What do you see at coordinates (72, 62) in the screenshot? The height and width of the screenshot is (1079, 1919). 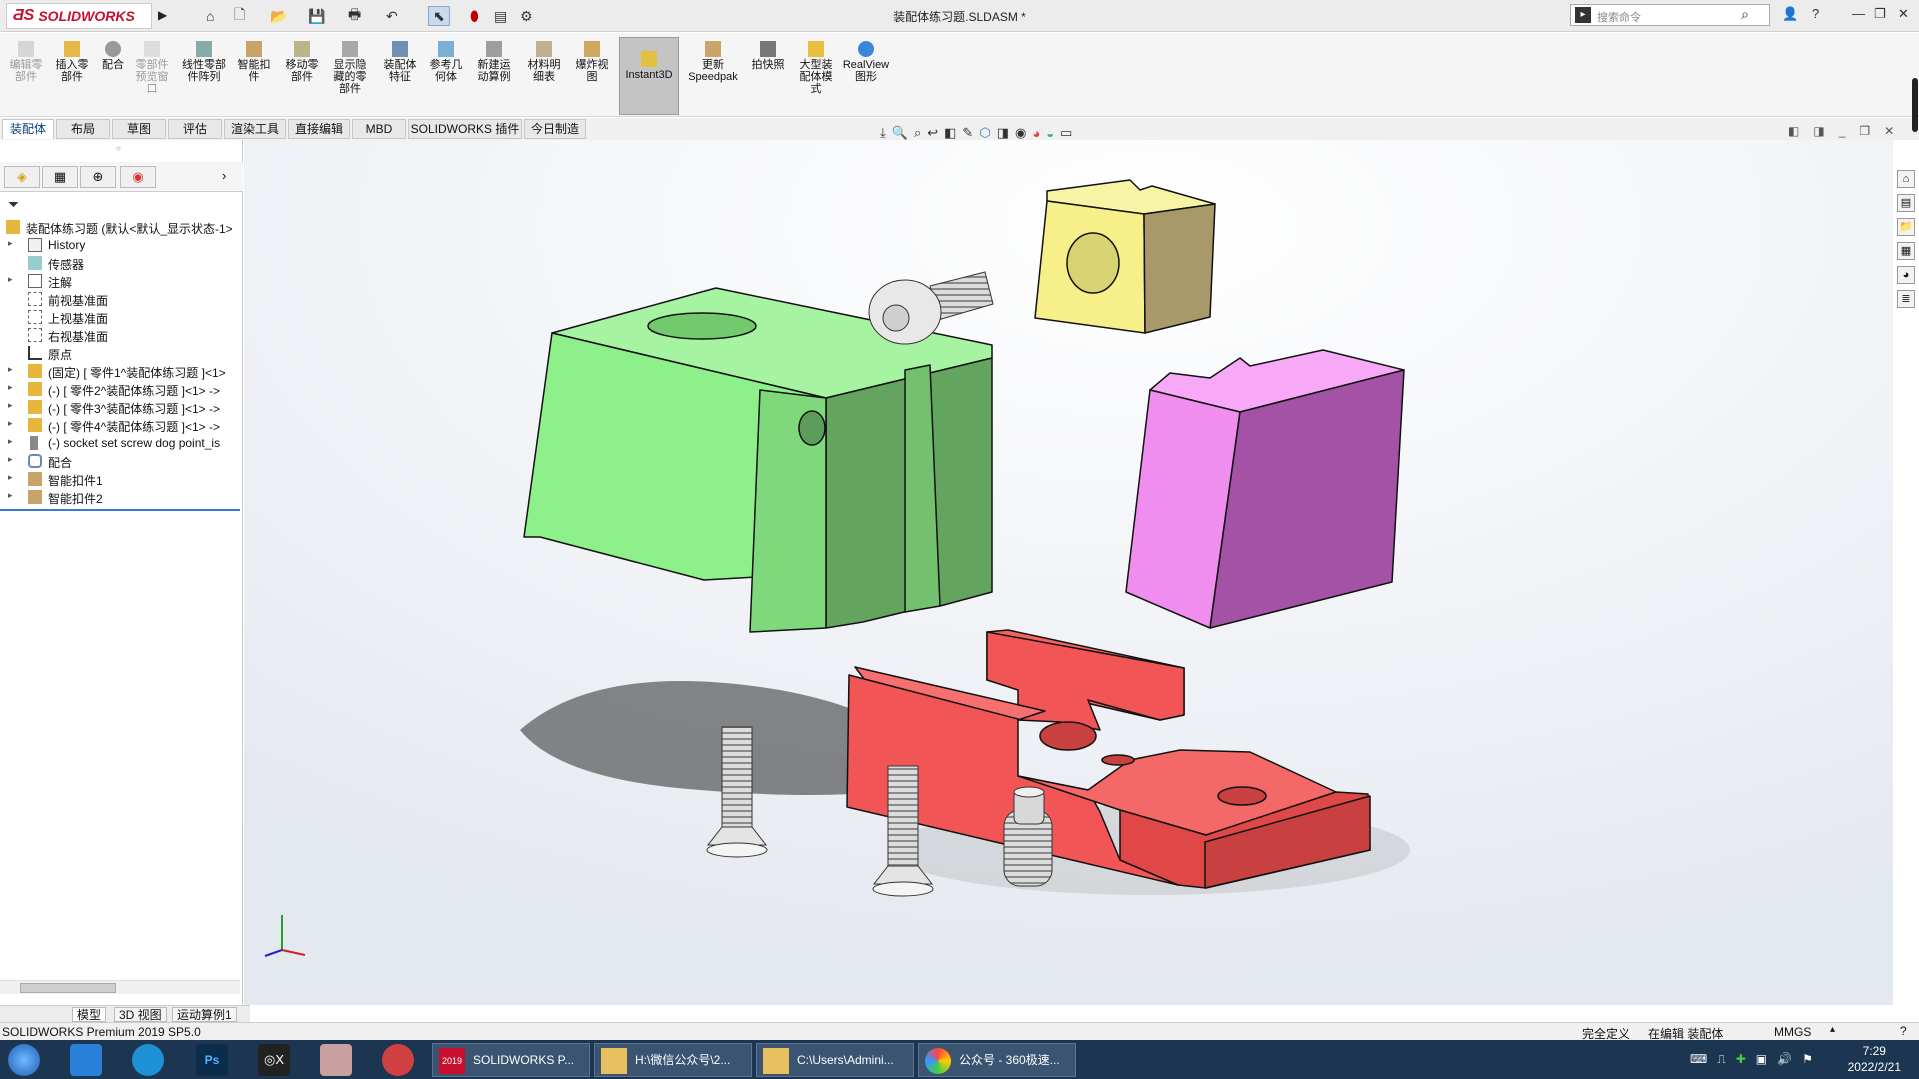 I see `insert-component-button: 插入零 部件` at bounding box center [72, 62].